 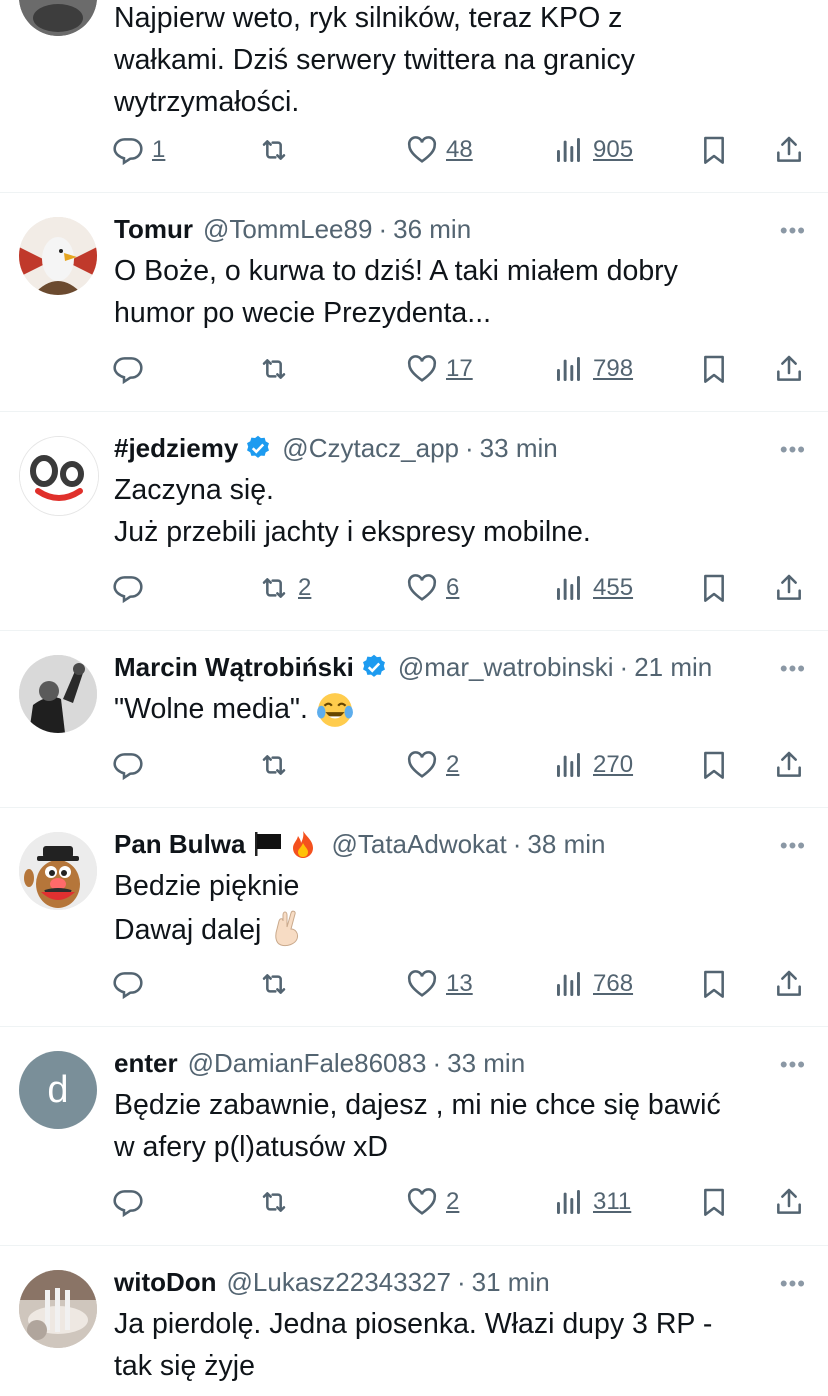 I want to click on like-button: 48, so click(x=439, y=150).